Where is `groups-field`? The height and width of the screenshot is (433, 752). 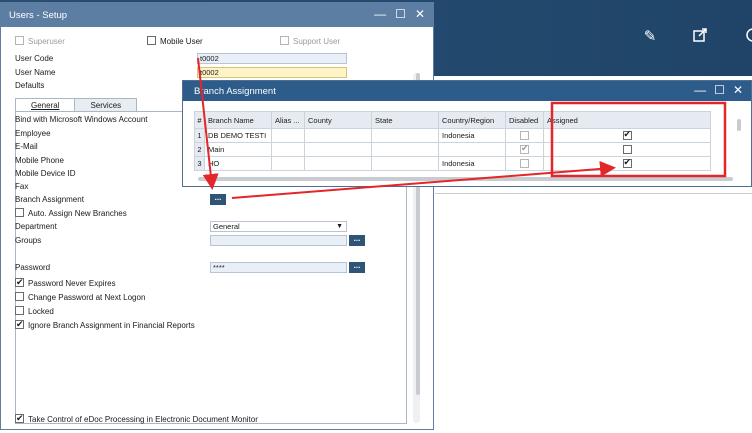
groups-field is located at coordinates (278, 240).